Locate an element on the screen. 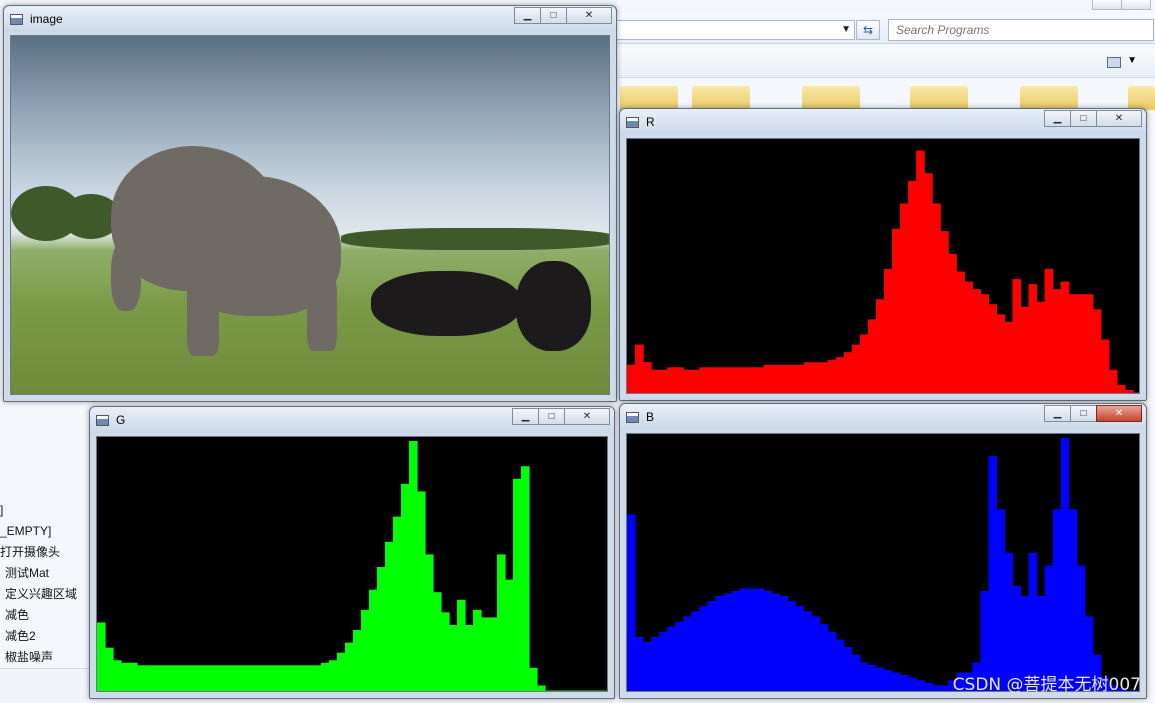 This screenshot has width=1155, height=703. refresh-button: ⇆ is located at coordinates (868, 30).